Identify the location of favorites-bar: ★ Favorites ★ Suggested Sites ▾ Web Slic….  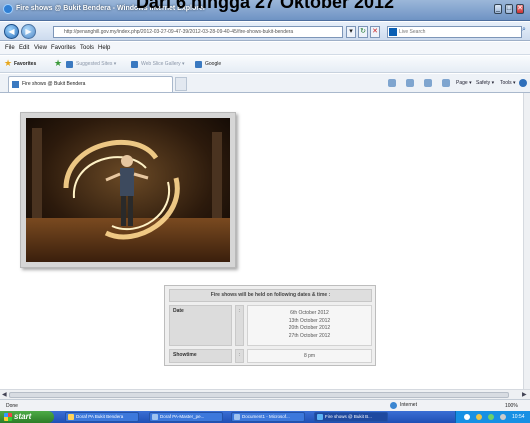
(265, 64).